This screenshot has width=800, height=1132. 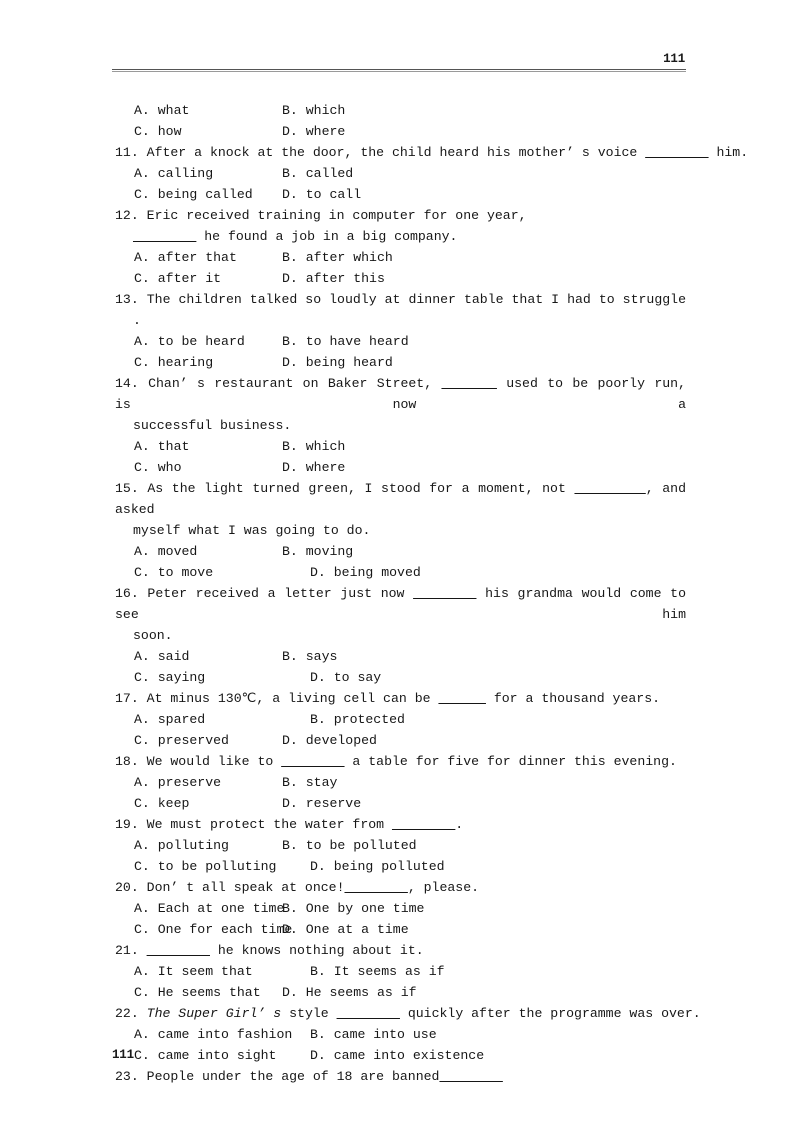 I want to click on option-c: C. hearing, so click(x=174, y=362).